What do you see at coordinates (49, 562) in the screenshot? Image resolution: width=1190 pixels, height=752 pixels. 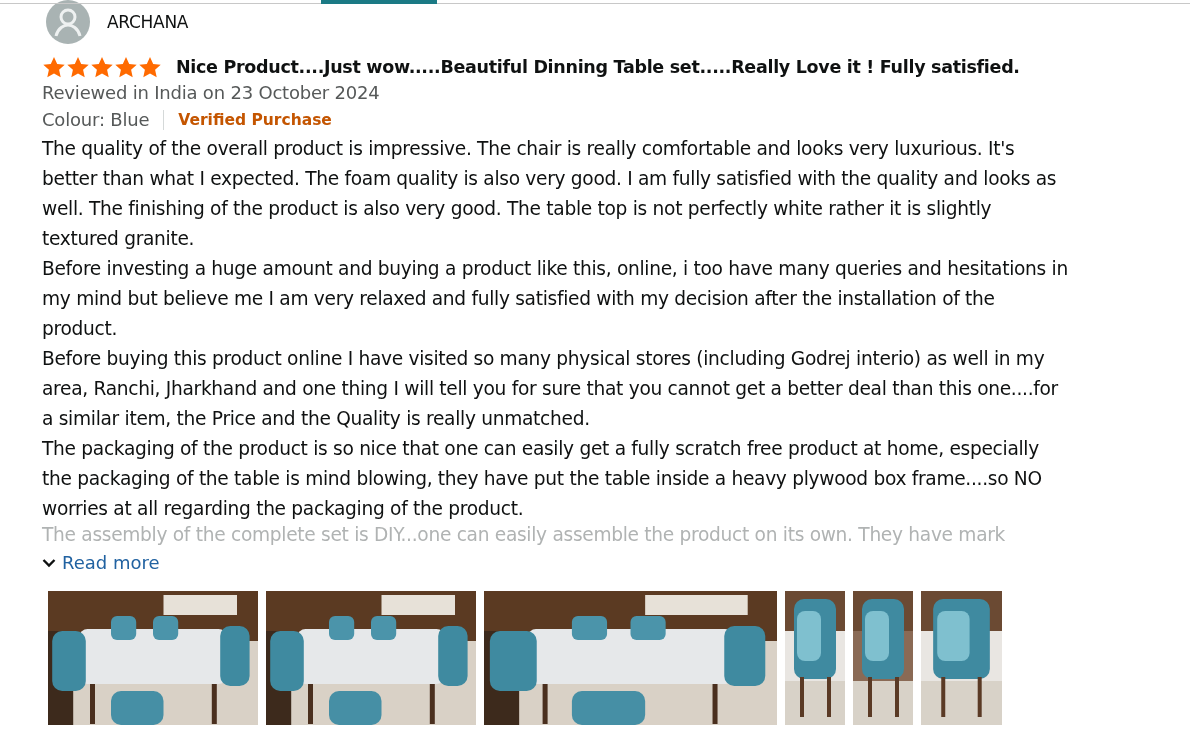 I see `chevron-down-icon` at bounding box center [49, 562].